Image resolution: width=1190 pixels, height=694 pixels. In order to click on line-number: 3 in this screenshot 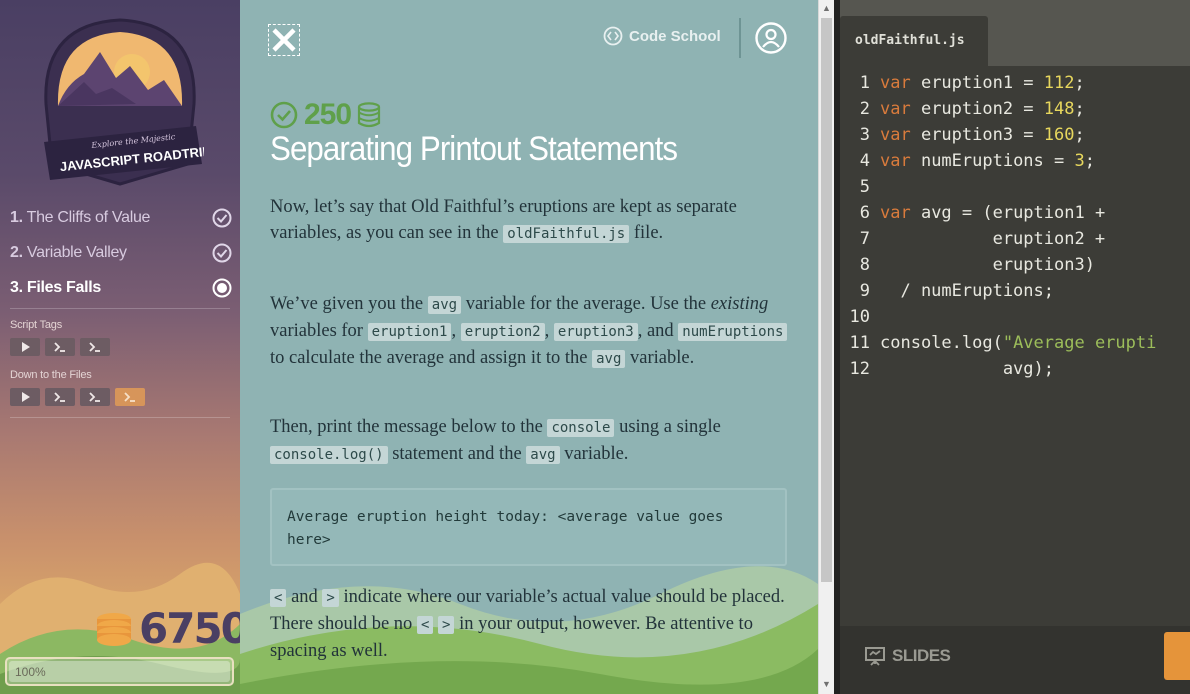, I will do `click(864, 135)`.